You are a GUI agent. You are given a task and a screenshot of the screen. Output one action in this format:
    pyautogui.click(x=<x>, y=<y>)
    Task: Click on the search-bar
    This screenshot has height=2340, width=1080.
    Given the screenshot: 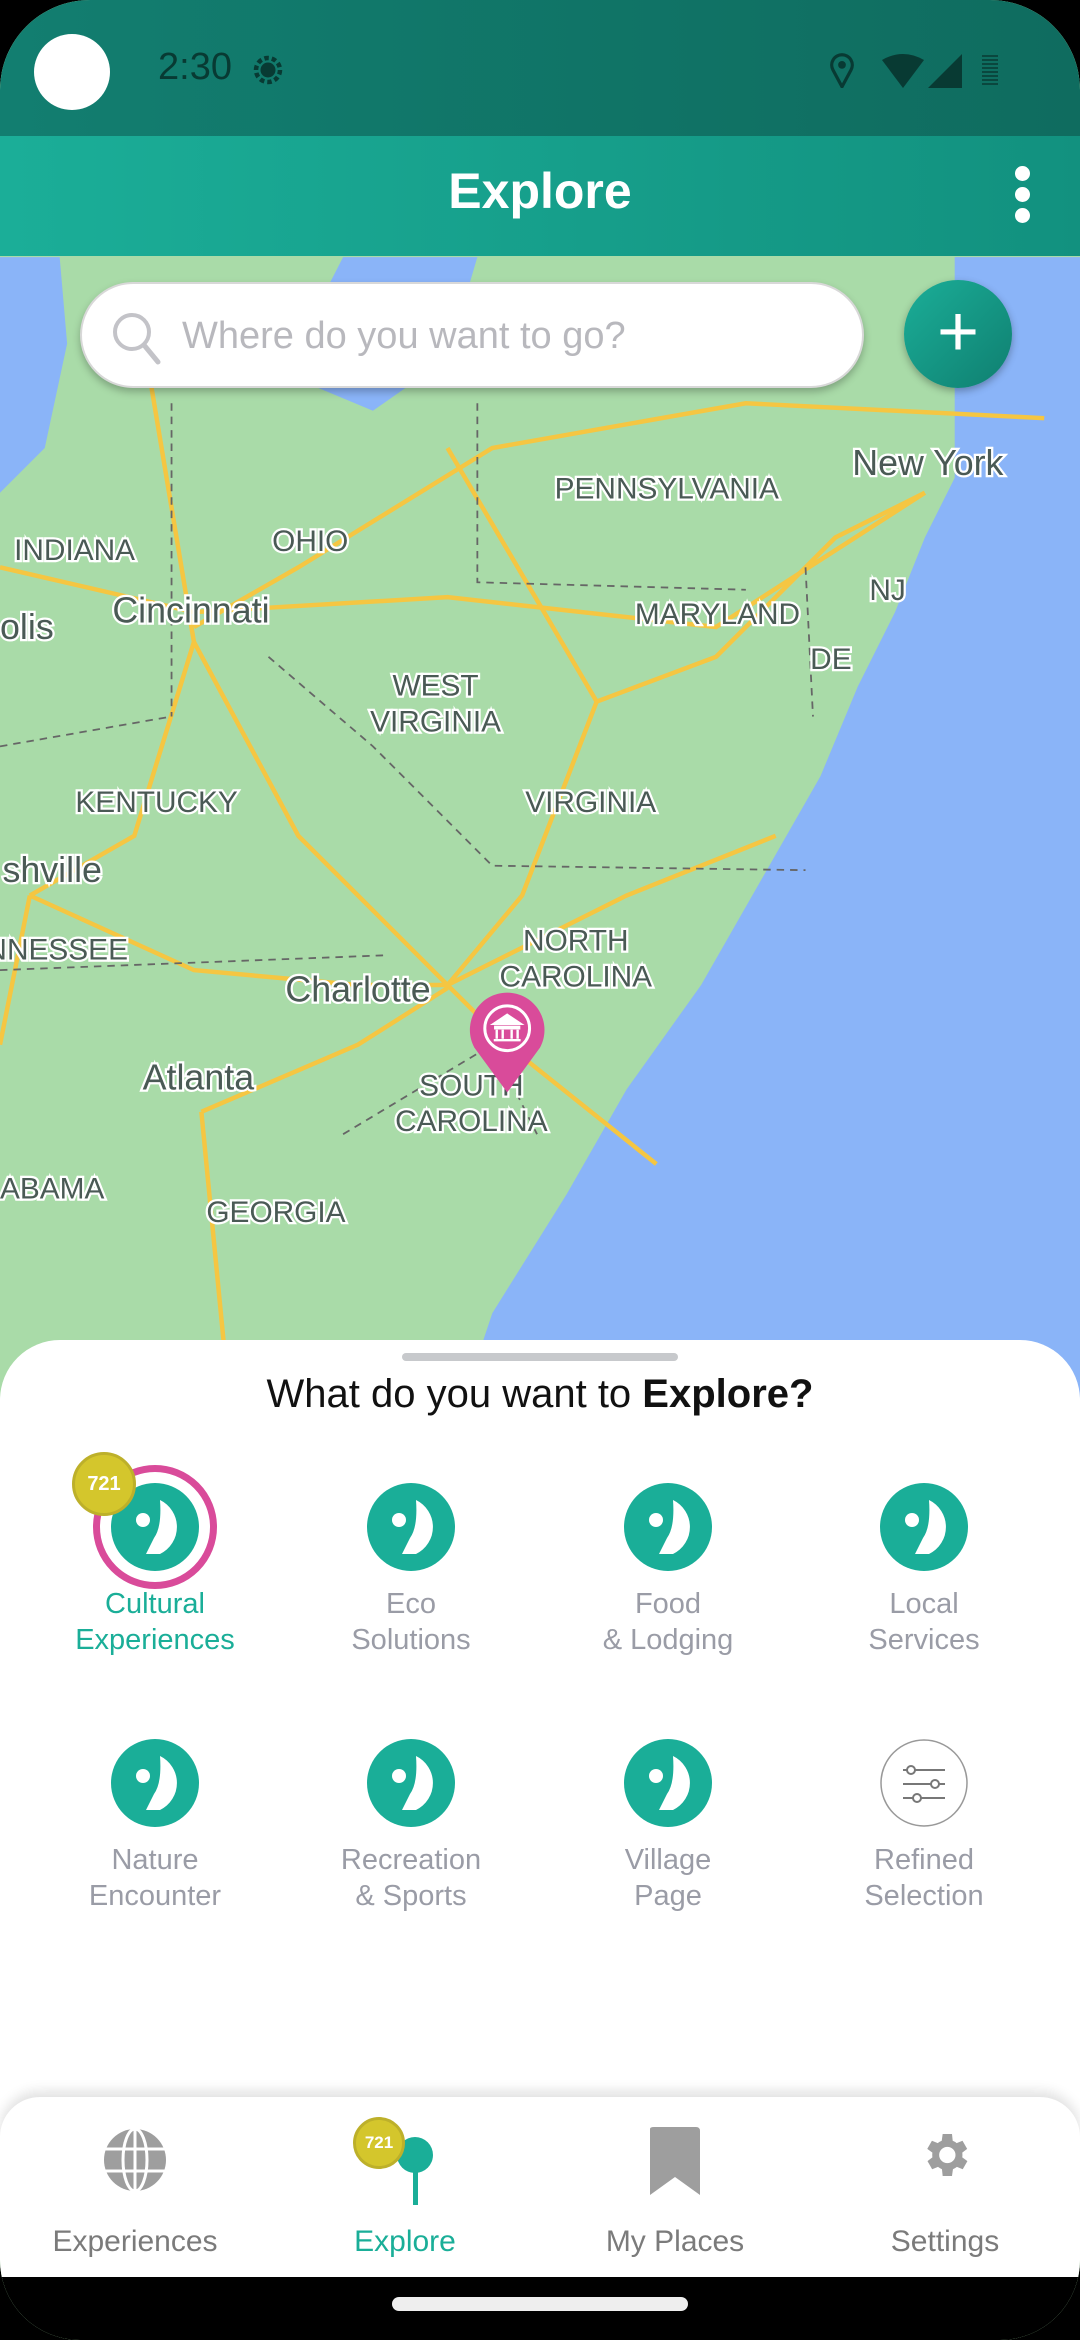 What is the action you would take?
    pyautogui.click(x=472, y=335)
    